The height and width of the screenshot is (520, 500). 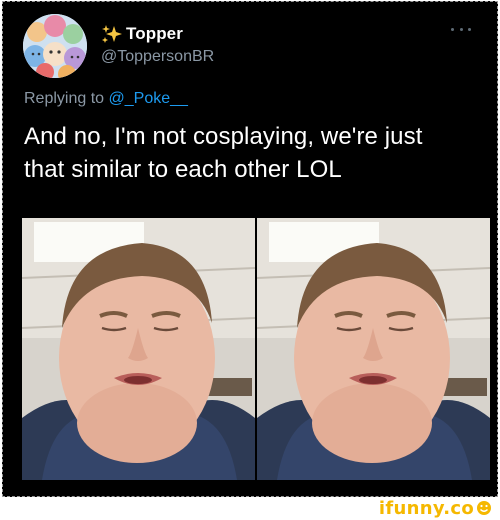 What do you see at coordinates (148, 98) in the screenshot?
I see `reply-mention-link: @_Poke__` at bounding box center [148, 98].